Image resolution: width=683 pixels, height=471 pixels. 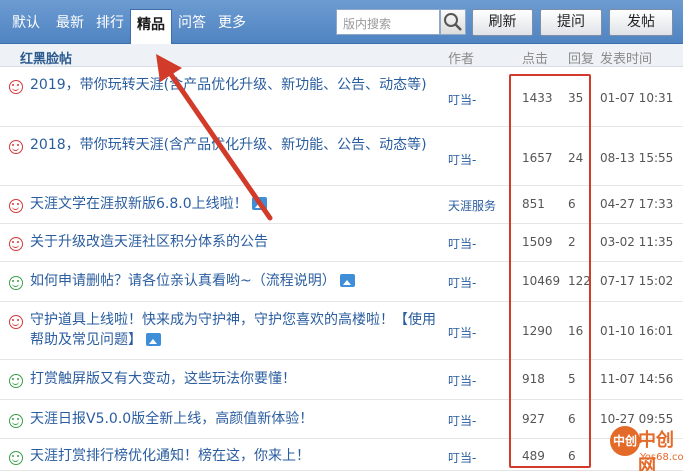 What do you see at coordinates (656, 450) in the screenshot?
I see `watermark-text: 中创网` at bounding box center [656, 450].